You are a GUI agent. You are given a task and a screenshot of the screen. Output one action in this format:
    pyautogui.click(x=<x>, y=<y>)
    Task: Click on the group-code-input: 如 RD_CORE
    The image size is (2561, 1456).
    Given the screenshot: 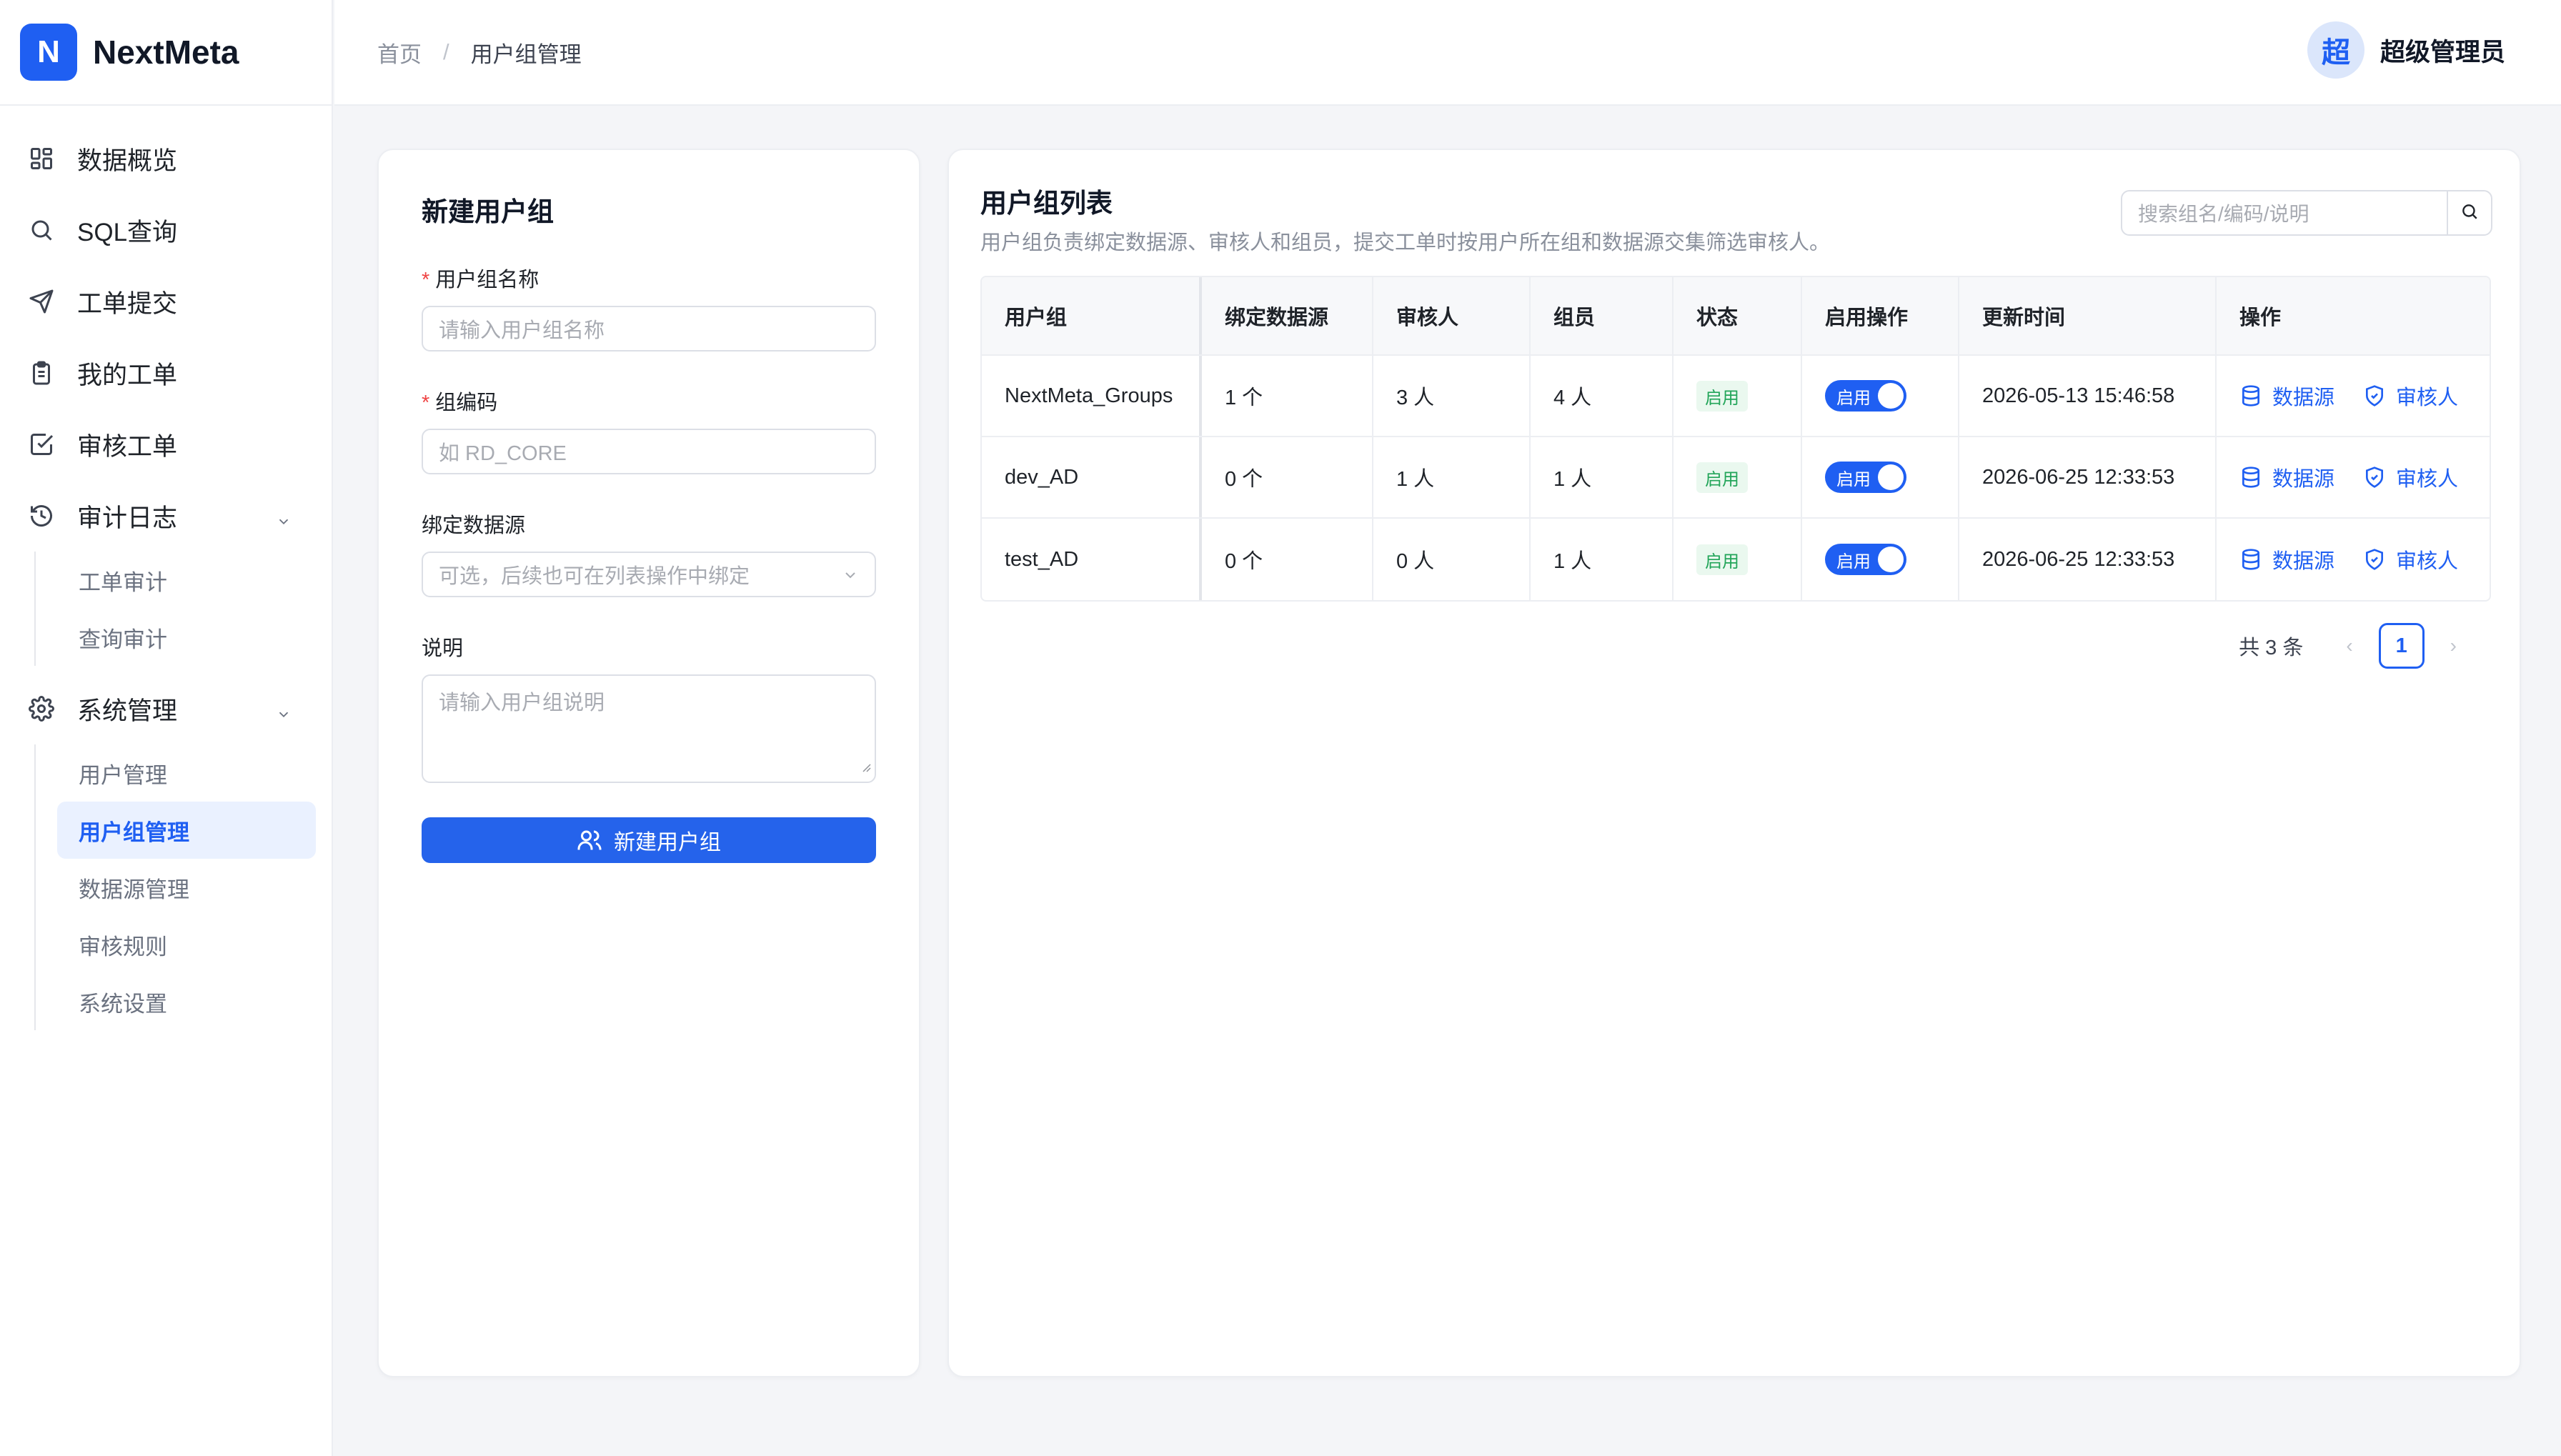 What is the action you would take?
    pyautogui.click(x=649, y=452)
    